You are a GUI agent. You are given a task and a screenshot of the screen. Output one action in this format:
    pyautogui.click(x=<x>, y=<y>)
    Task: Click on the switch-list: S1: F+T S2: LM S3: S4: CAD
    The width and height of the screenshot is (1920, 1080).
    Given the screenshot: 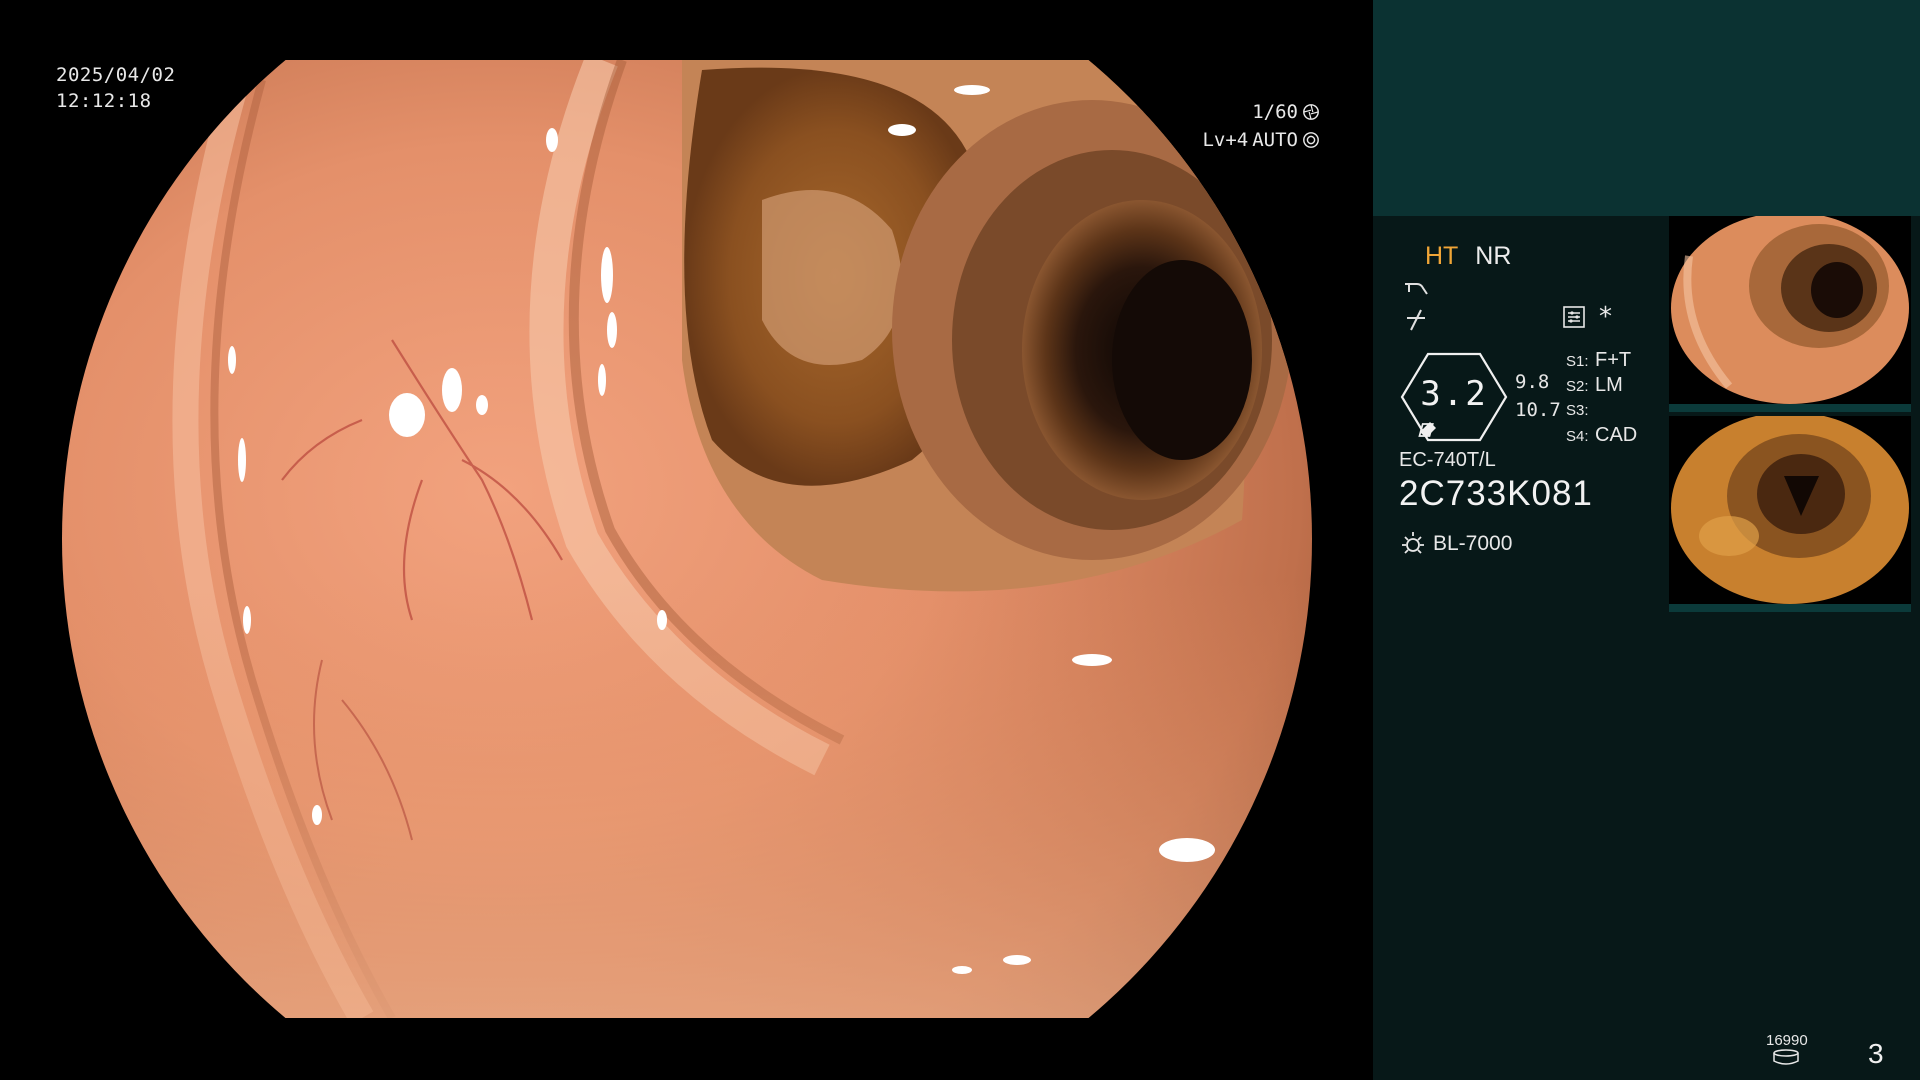 What is the action you would take?
    pyautogui.click(x=1601, y=398)
    